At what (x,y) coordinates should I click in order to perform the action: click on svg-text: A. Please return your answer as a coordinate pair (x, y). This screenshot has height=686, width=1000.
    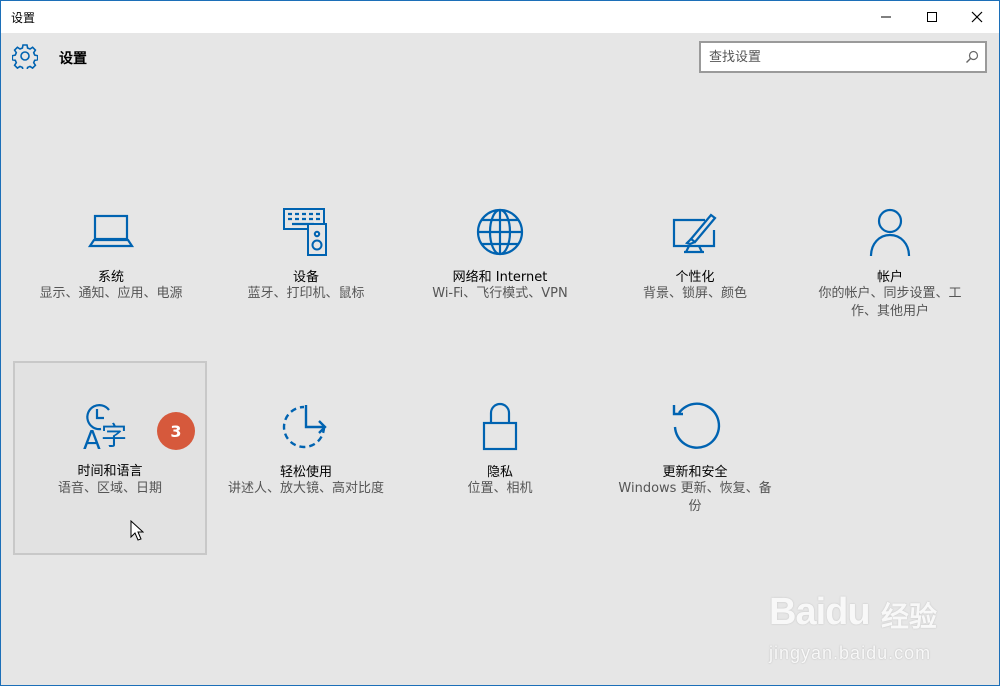
    Looking at the image, I should click on (92, 439).